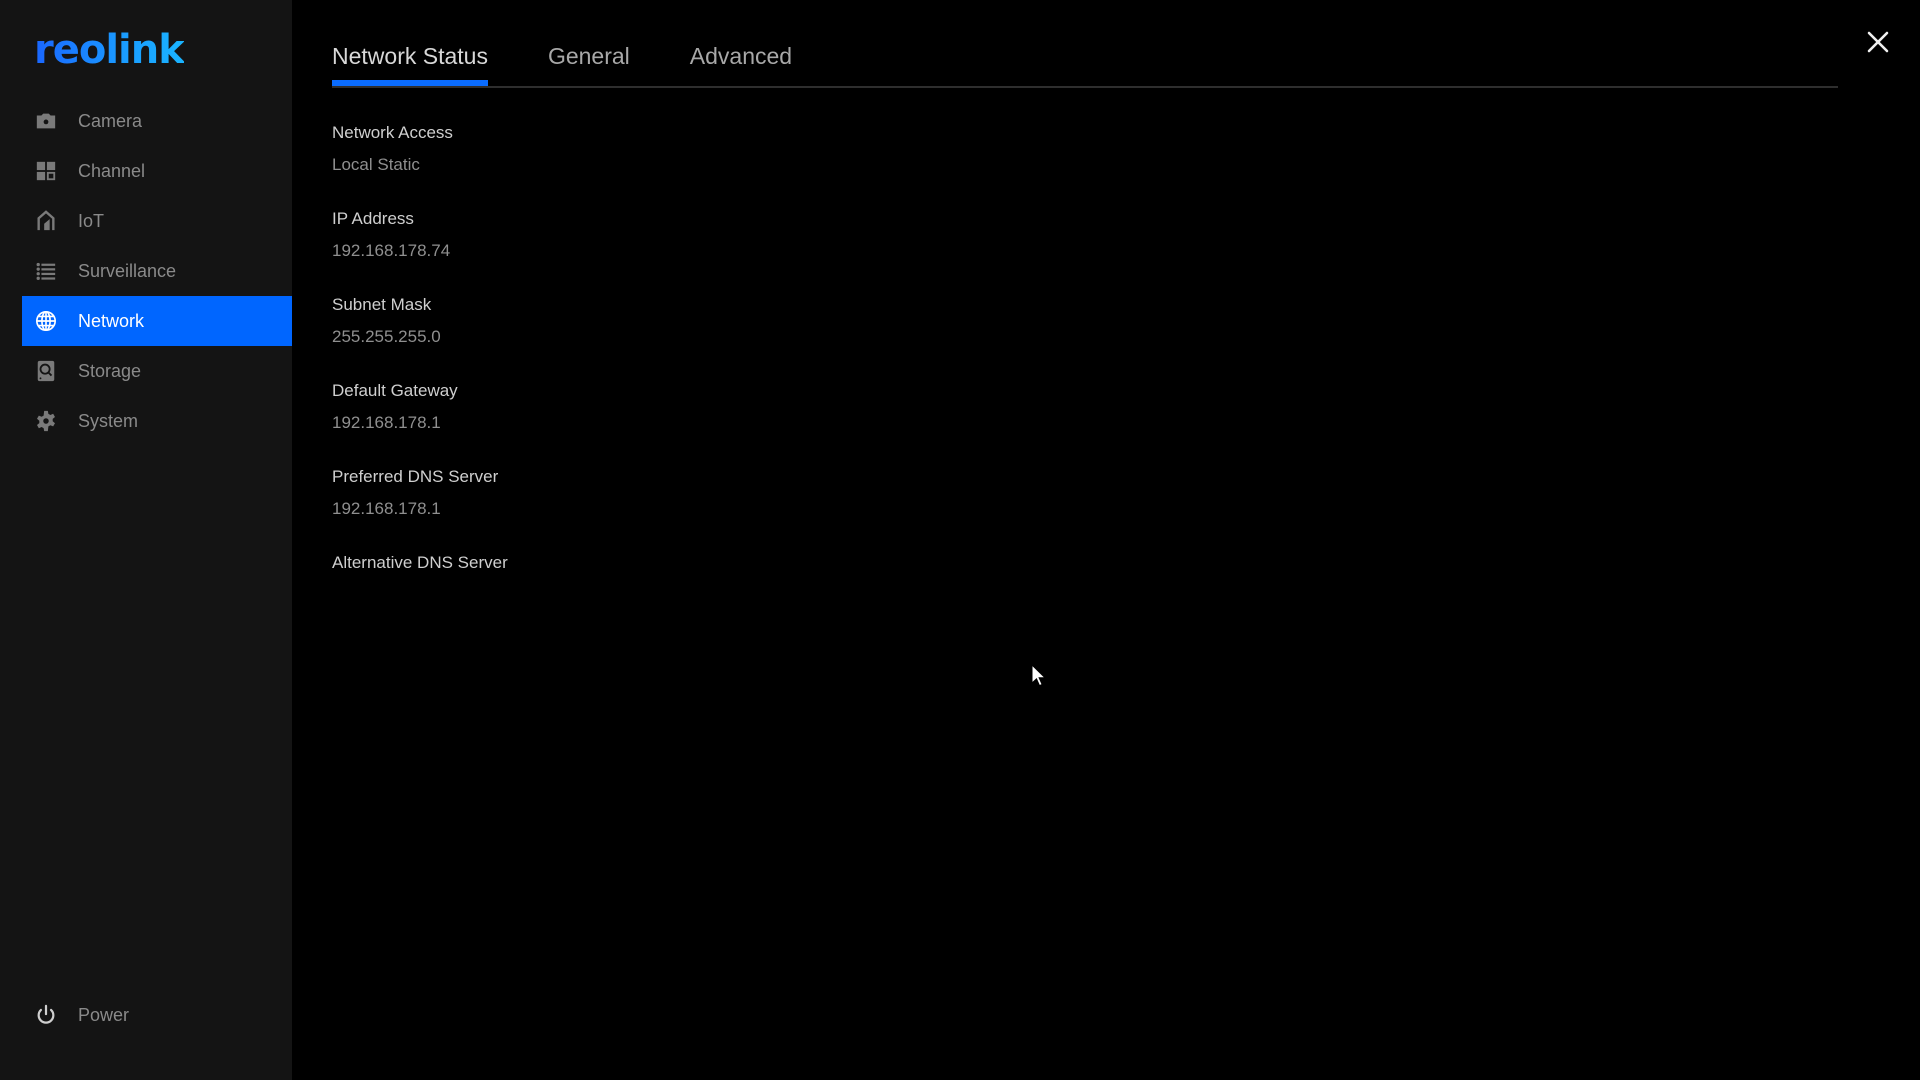 The width and height of the screenshot is (1920, 1080). Describe the element at coordinates (410, 61) in the screenshot. I see `tab-network-status: Network Status` at that location.